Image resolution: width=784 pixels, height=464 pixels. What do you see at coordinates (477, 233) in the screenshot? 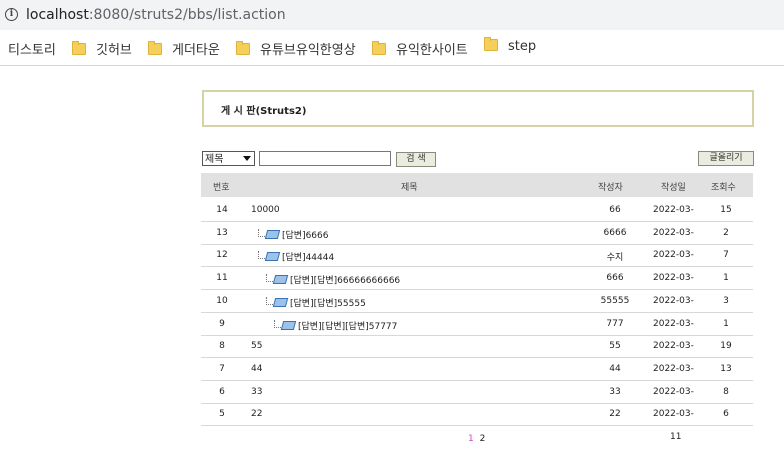
I see `table-row: 13 [답변]6666 6666 2022-03- 2` at bounding box center [477, 233].